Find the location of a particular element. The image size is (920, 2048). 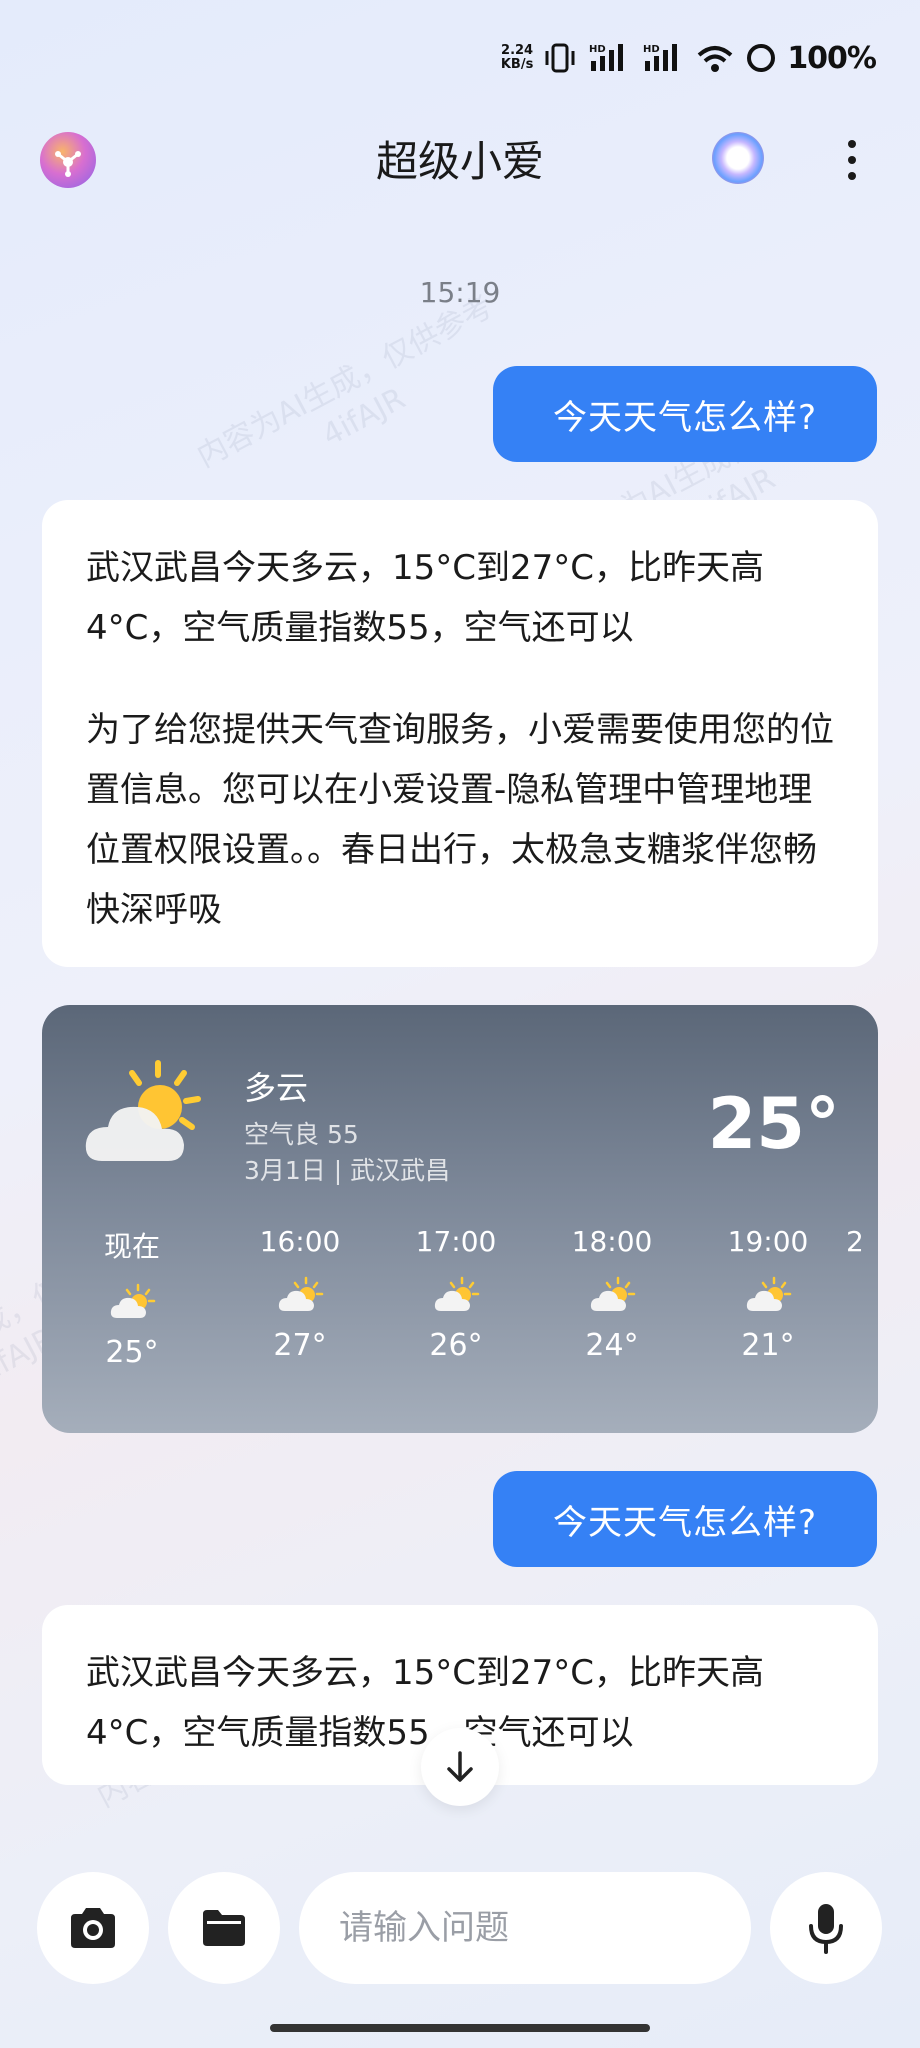

more-options-icon is located at coordinates (852, 160).